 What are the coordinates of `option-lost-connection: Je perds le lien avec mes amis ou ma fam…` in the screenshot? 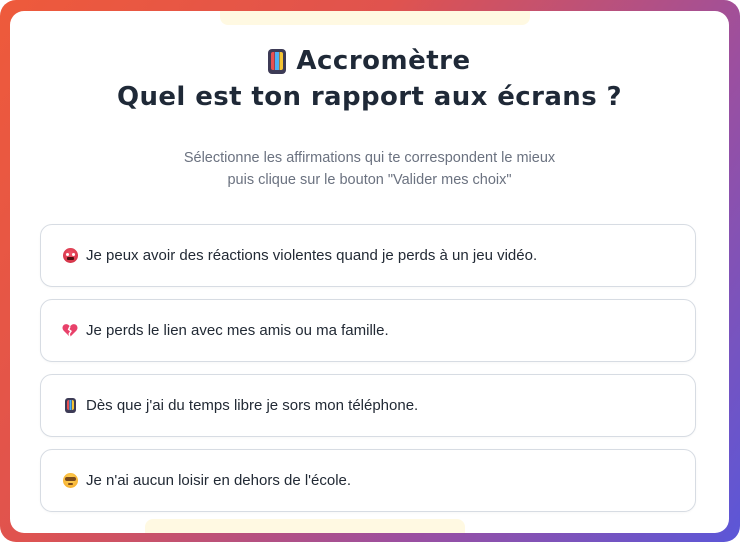 It's located at (368, 330).